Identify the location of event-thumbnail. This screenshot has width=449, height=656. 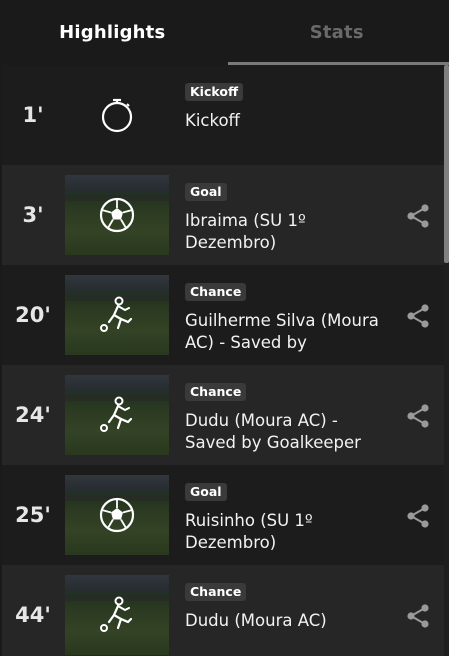
(117, 115).